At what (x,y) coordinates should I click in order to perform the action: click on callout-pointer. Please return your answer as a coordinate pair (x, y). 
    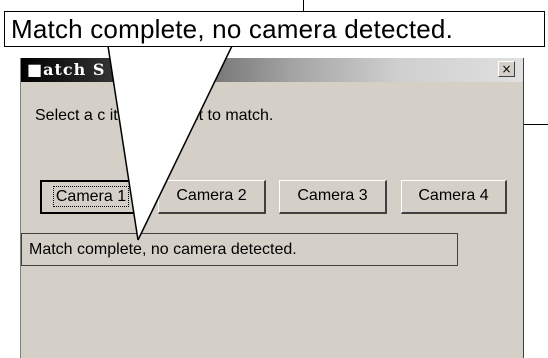
    Looking at the image, I should click on (170, 143).